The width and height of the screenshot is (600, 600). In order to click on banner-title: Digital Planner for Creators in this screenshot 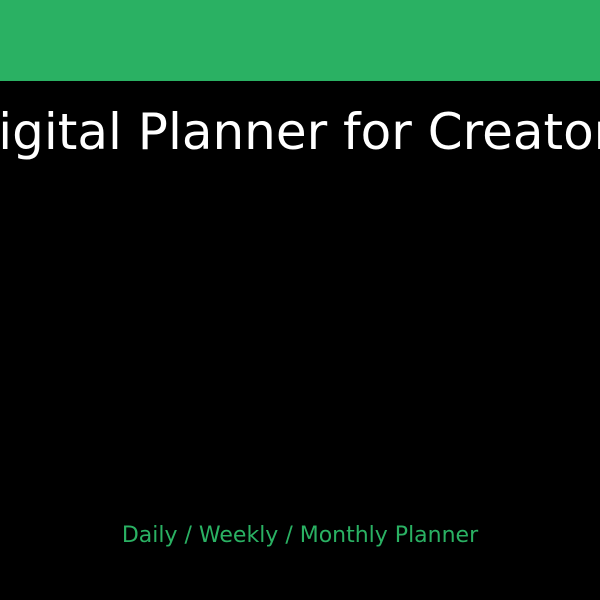, I will do `click(300, 132)`.